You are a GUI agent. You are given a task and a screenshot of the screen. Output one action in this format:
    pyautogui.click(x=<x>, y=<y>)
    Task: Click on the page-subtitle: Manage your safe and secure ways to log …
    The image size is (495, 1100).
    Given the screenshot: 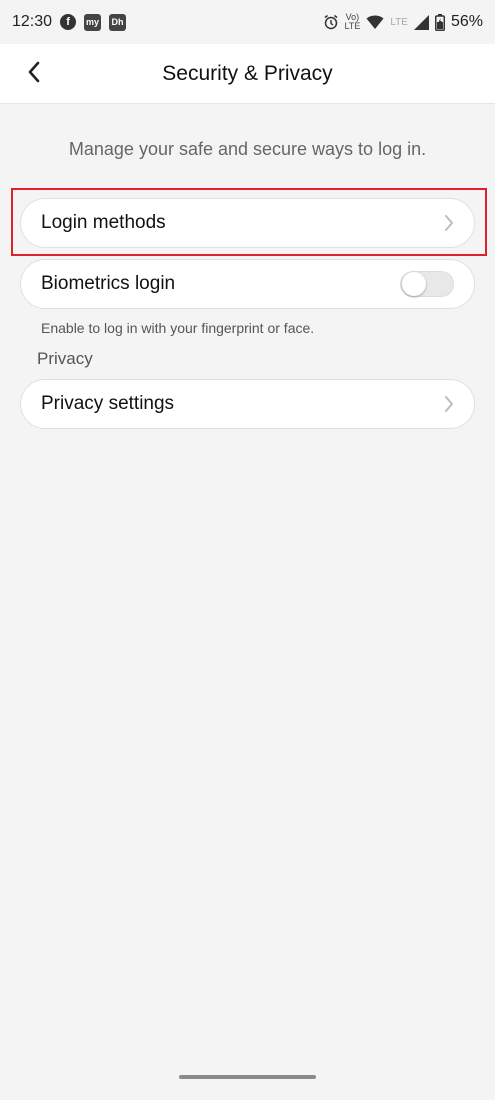 What is the action you would take?
    pyautogui.click(x=247, y=149)
    